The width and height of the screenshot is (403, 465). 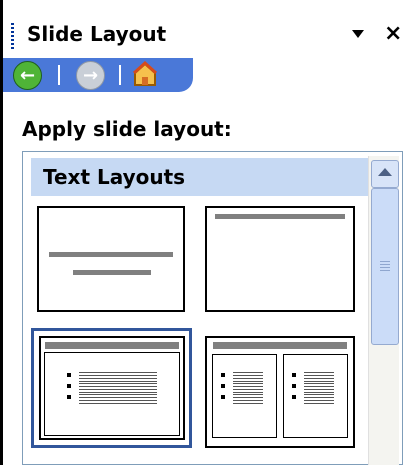 I want to click on left-column-box, so click(x=244, y=396).